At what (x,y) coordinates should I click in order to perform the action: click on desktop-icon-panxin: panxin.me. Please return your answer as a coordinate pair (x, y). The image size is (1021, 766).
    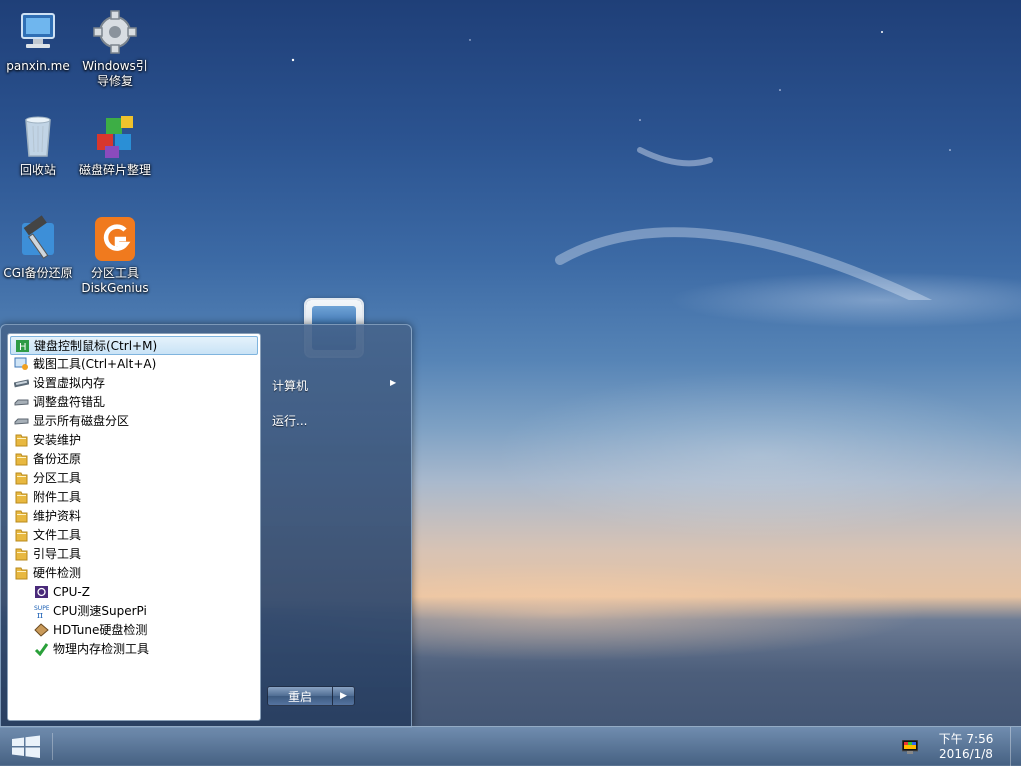
    Looking at the image, I should click on (38, 41).